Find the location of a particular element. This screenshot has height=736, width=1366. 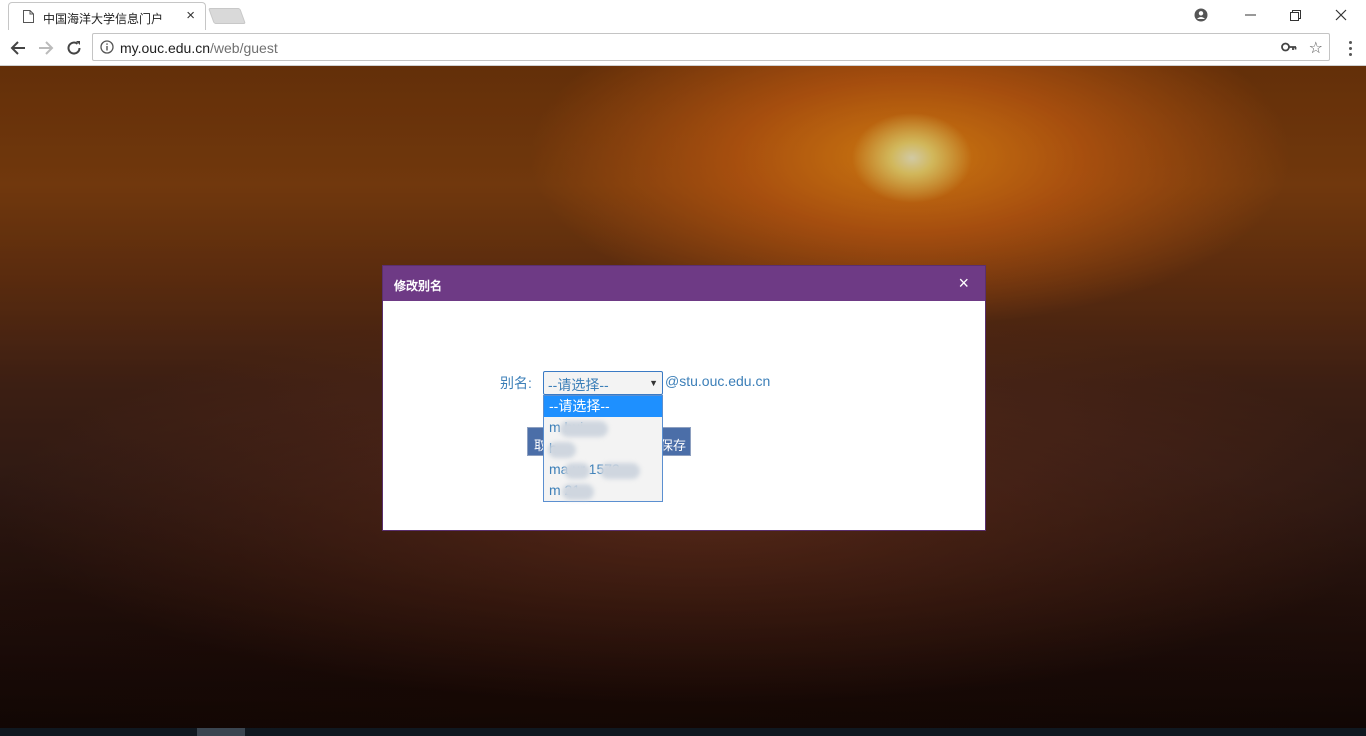

key-icon is located at coordinates (1289, 47).